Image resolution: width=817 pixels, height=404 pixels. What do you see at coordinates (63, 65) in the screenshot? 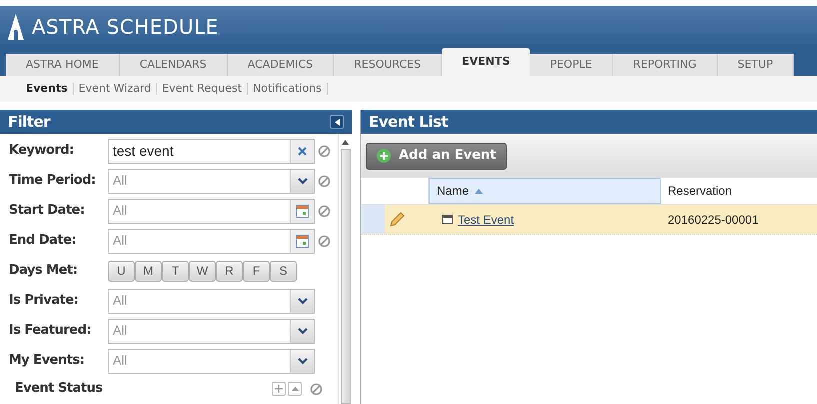
I see `nav-tab: ASTRA HOME` at bounding box center [63, 65].